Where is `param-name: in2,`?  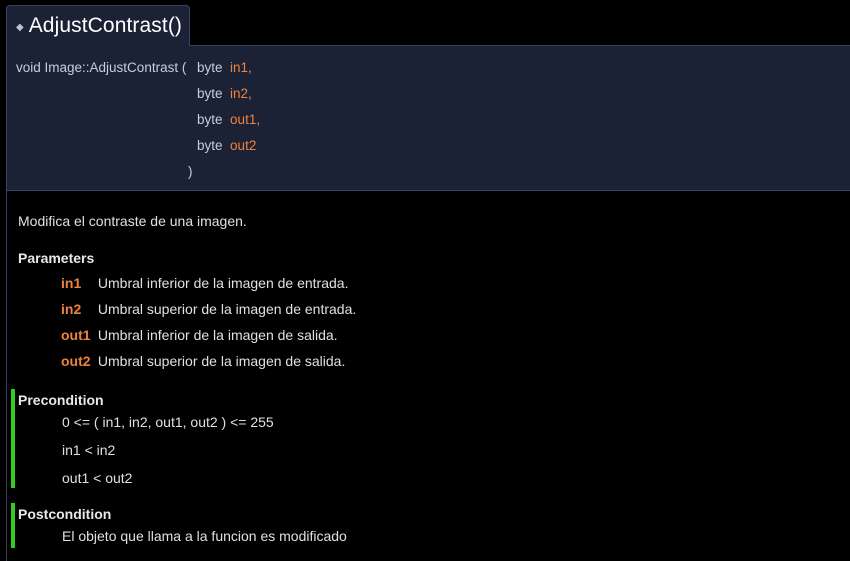
param-name: in2, is located at coordinates (241, 93).